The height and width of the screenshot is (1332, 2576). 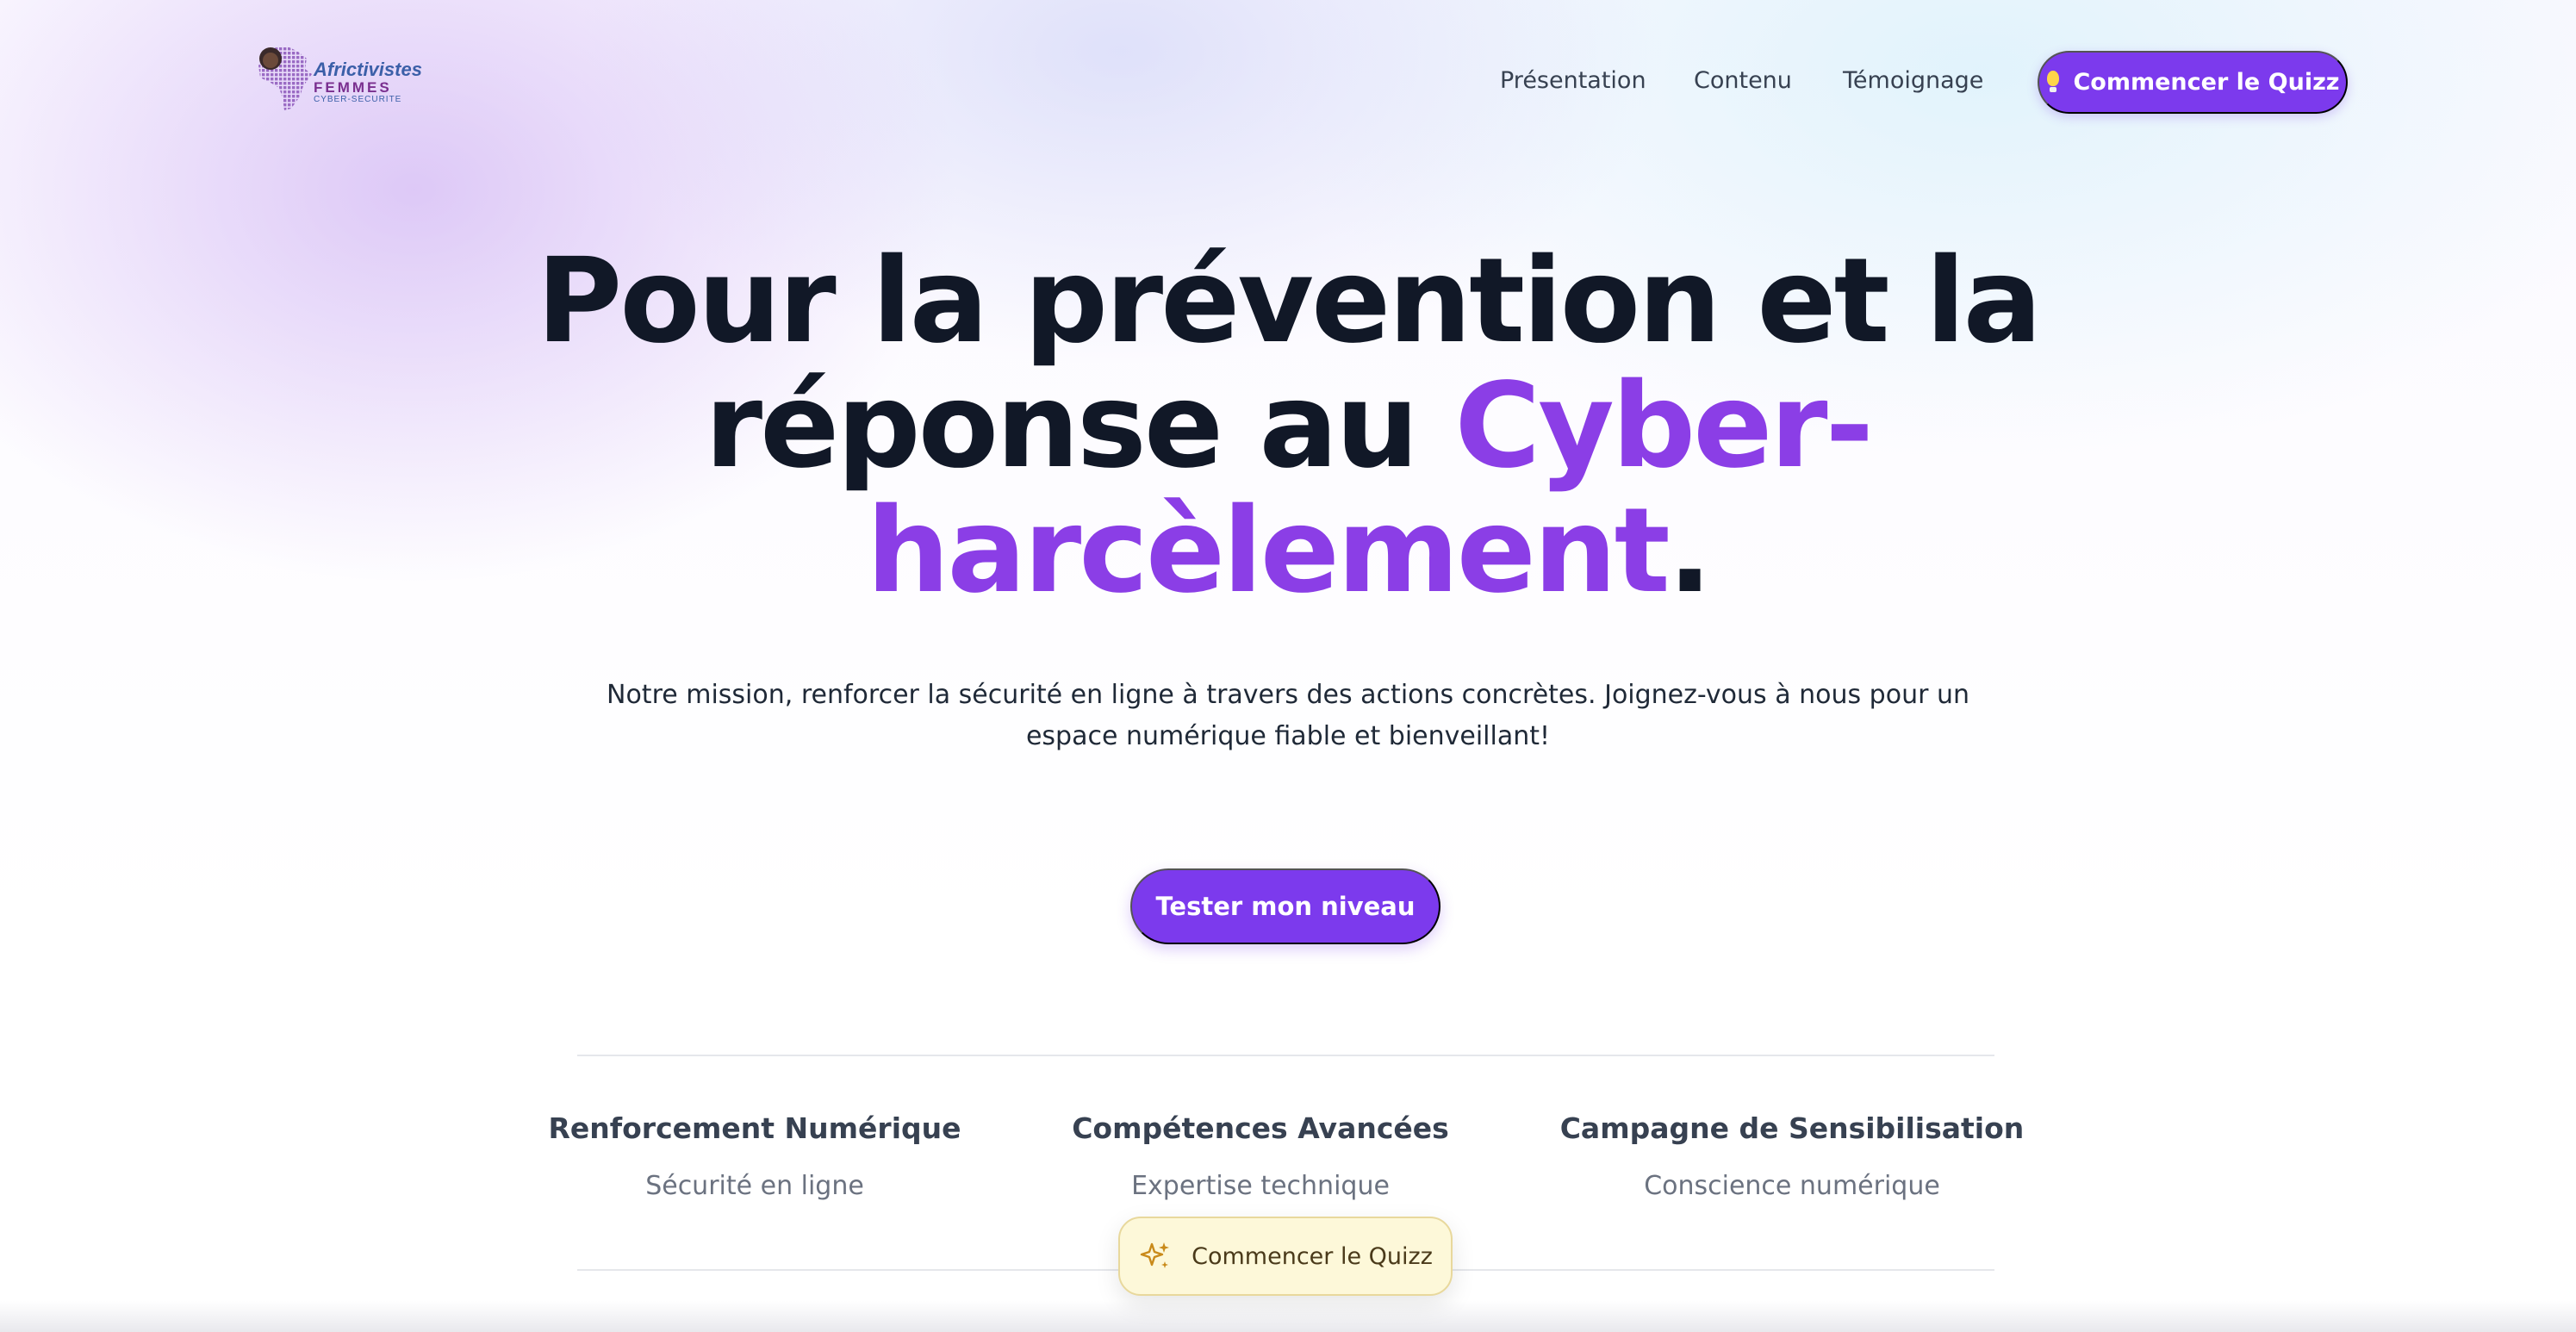 I want to click on floating-quiz-label: Commencer le Quizz, so click(x=1313, y=1256).